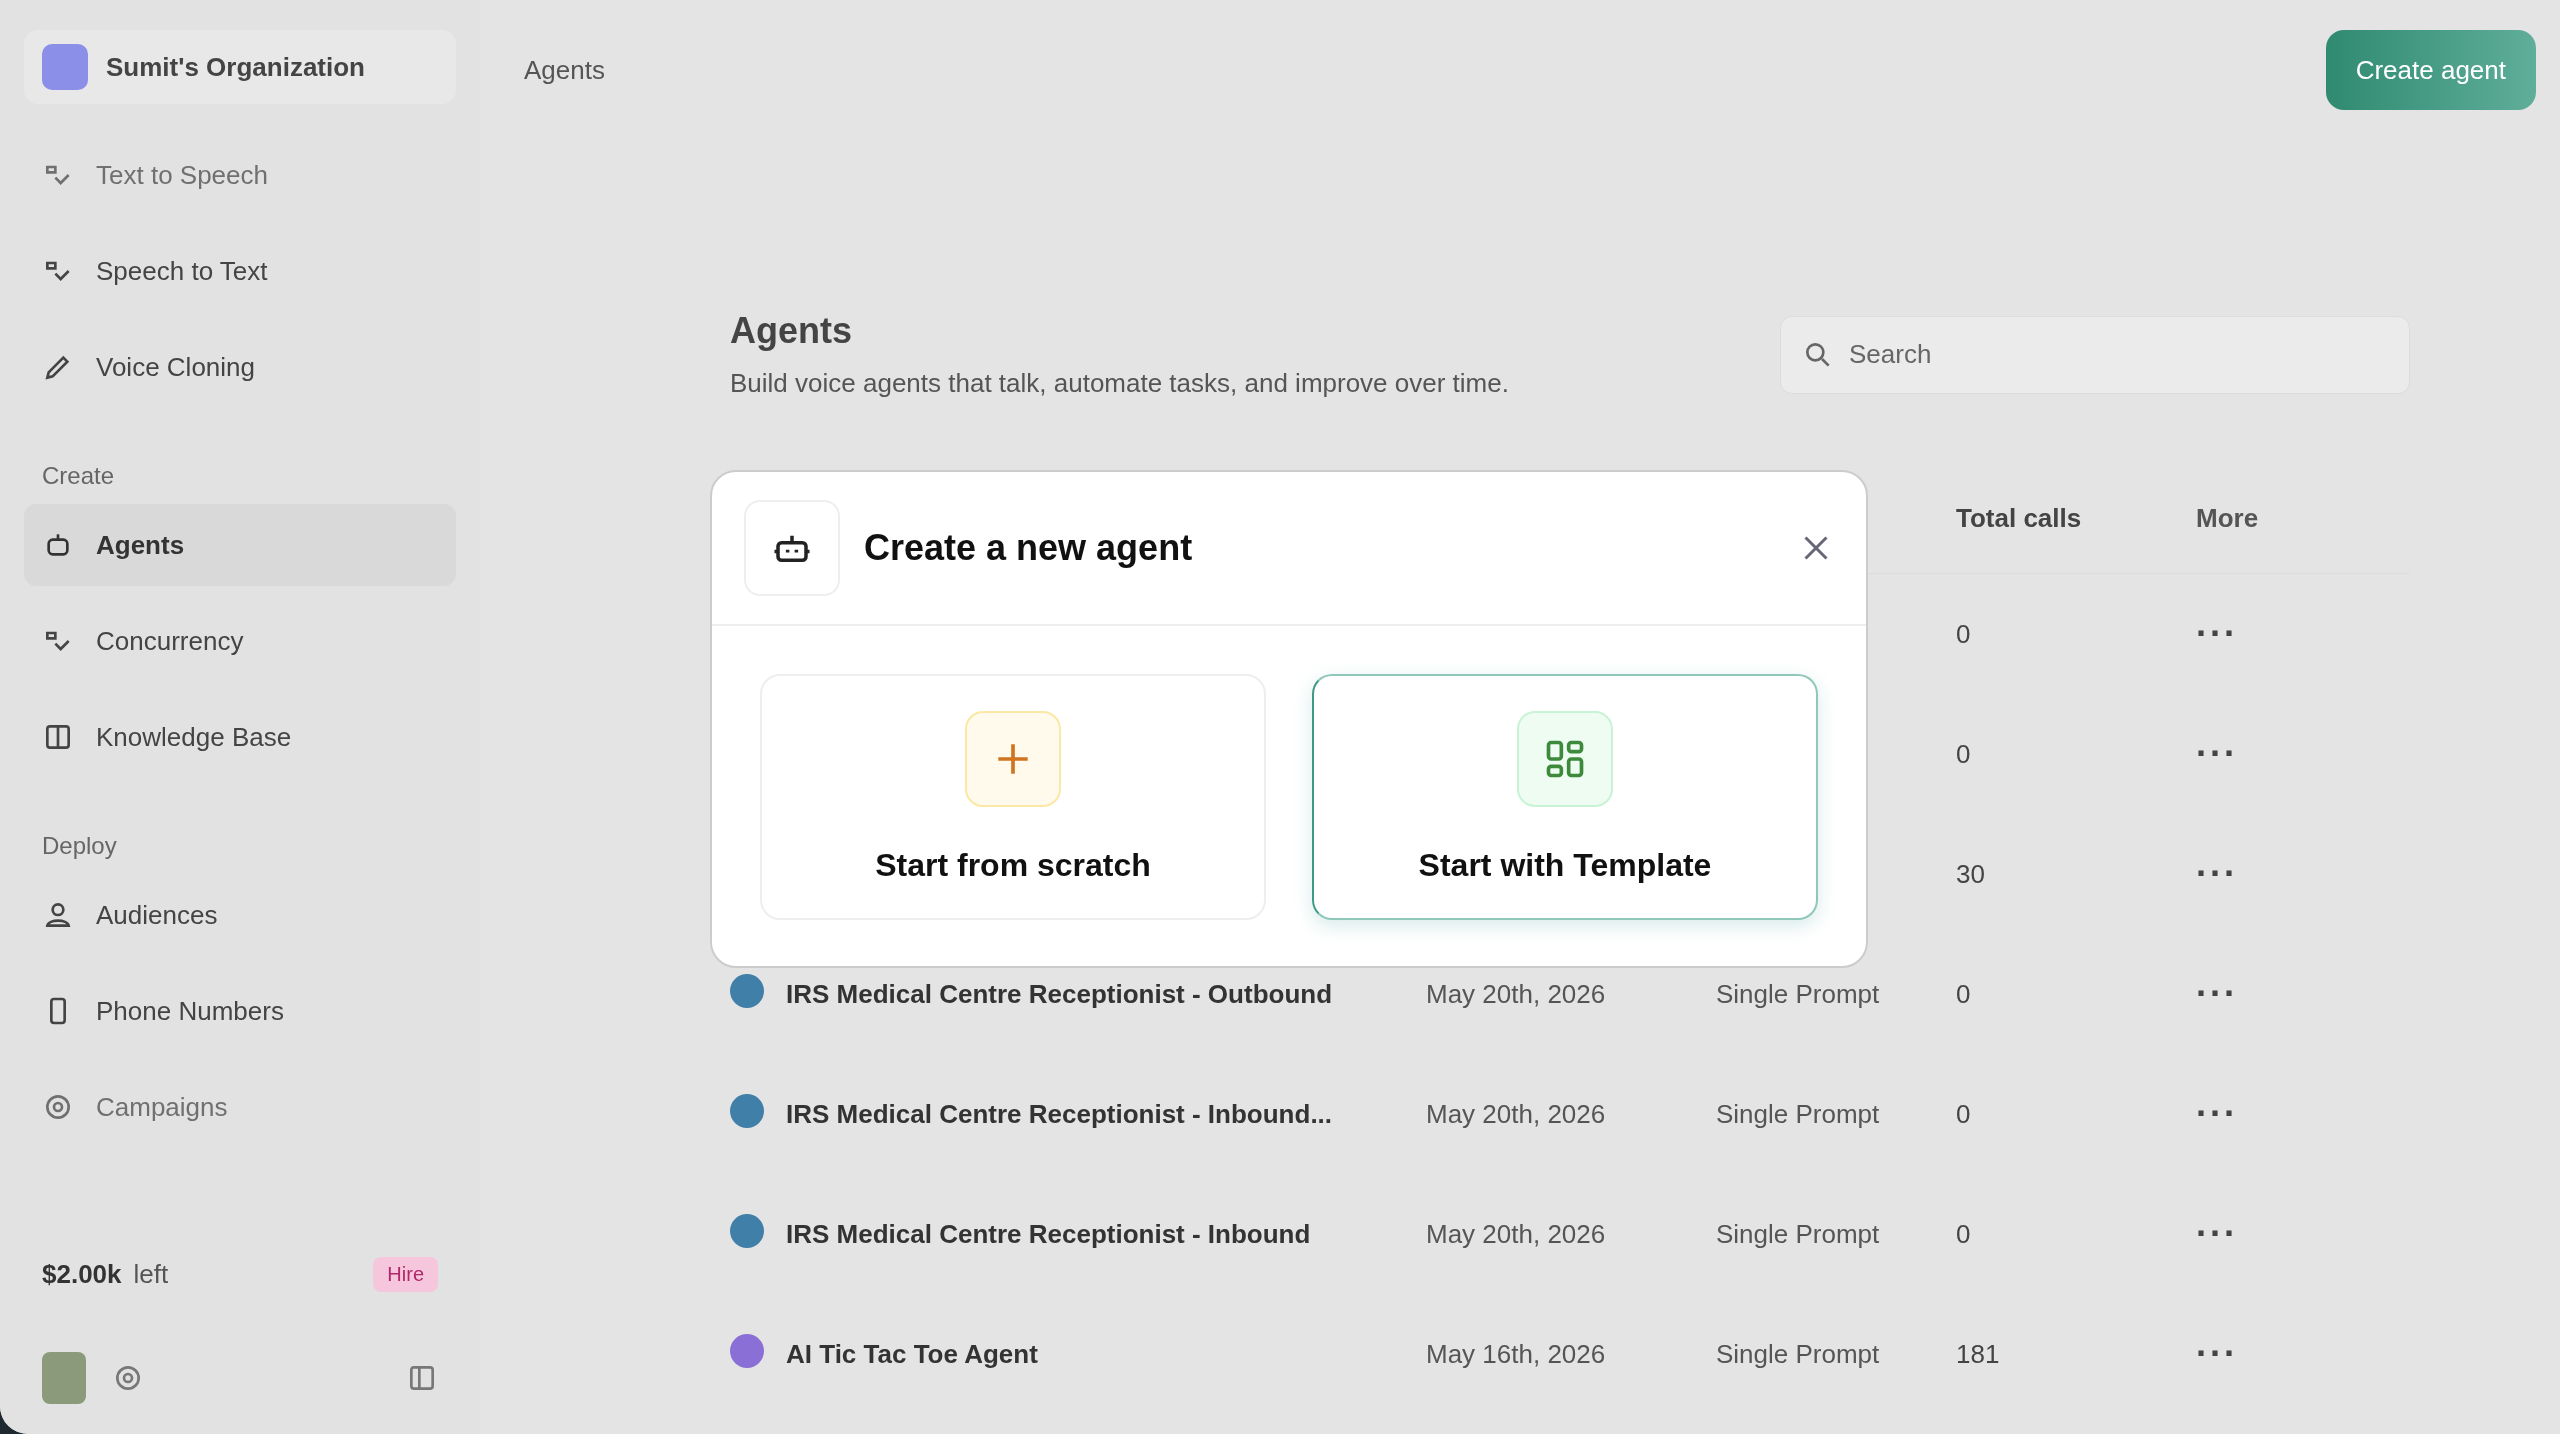 The height and width of the screenshot is (1434, 2560). I want to click on page-title: Agents, so click(791, 331).